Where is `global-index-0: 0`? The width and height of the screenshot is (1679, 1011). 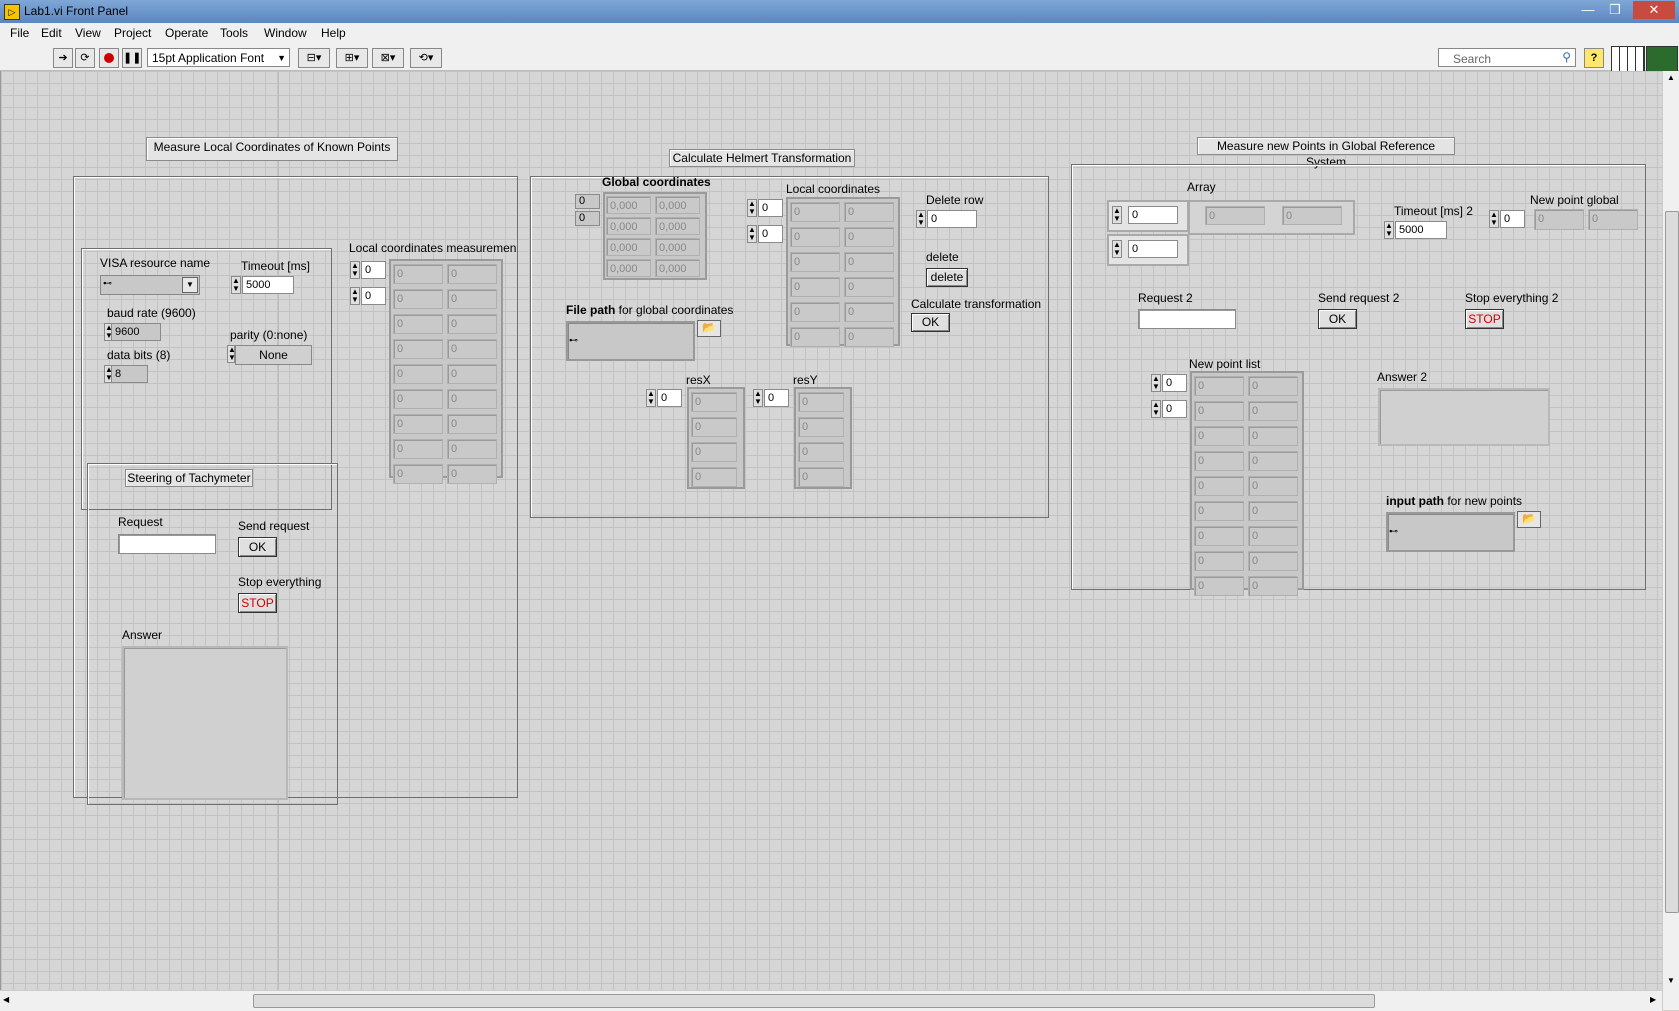 global-index-0: 0 is located at coordinates (587, 201).